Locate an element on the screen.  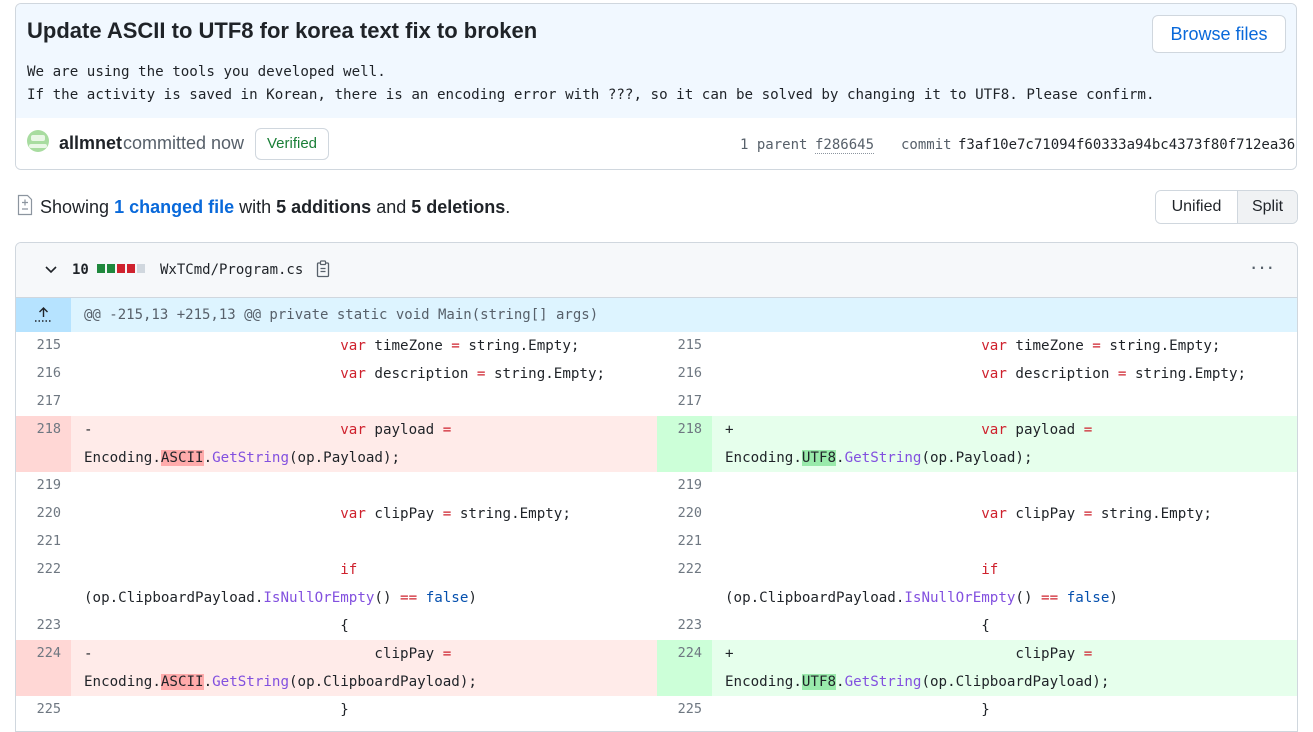
code-token: if is located at coordinates (349, 570).